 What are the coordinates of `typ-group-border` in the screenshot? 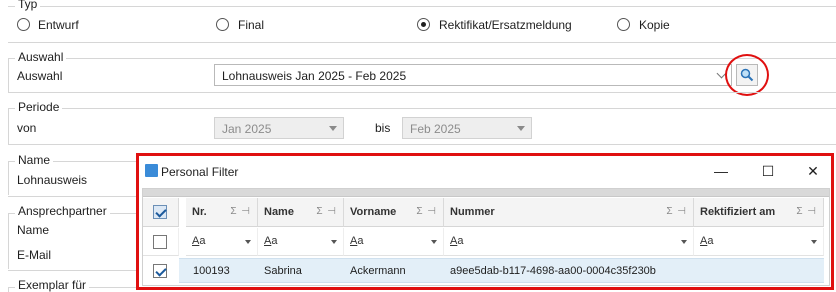 It's located at (422, 6).